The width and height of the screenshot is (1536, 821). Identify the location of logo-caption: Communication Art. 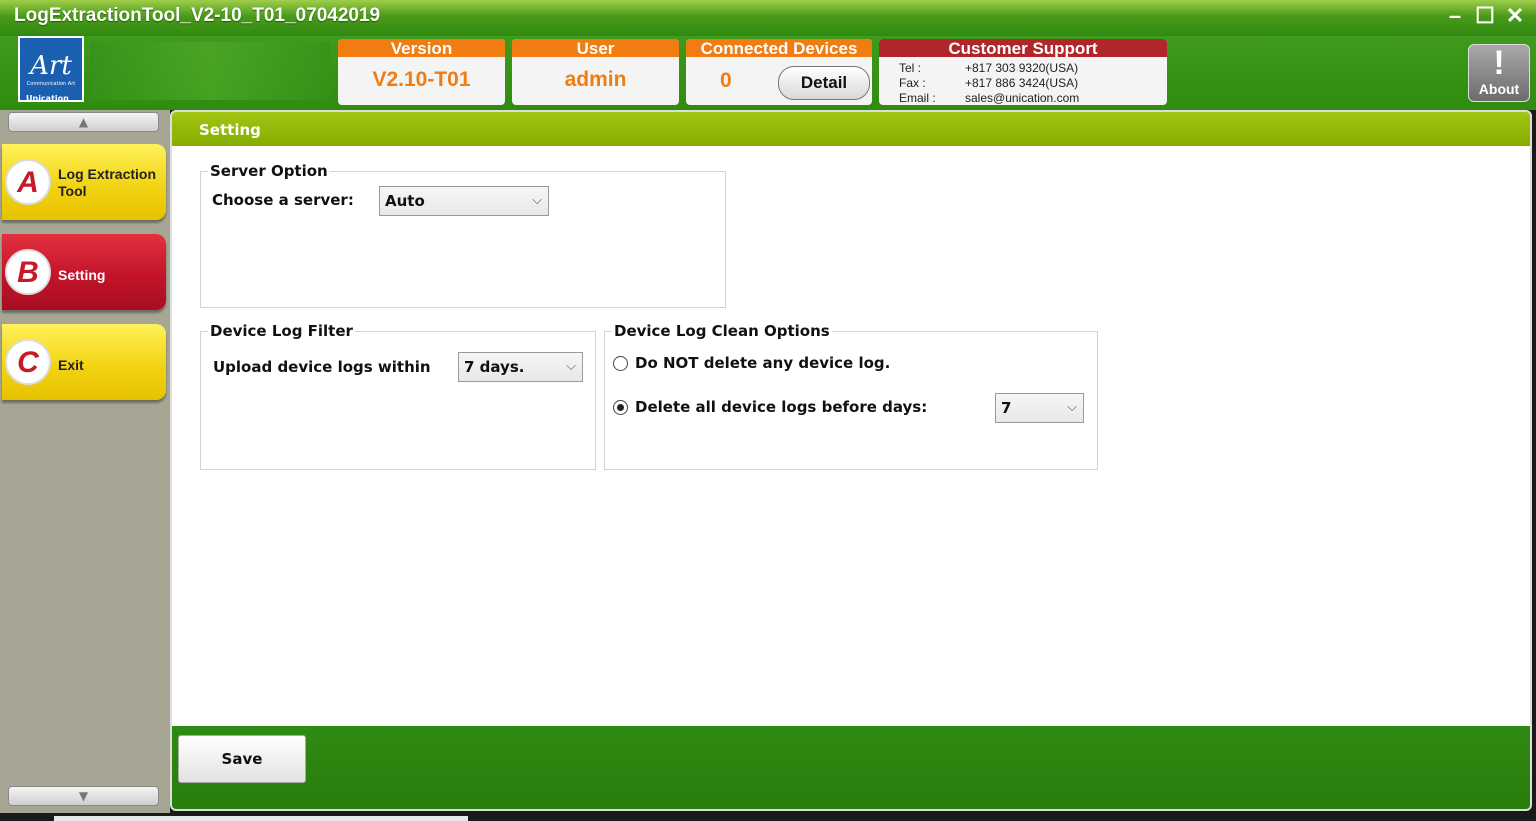
(51, 84).